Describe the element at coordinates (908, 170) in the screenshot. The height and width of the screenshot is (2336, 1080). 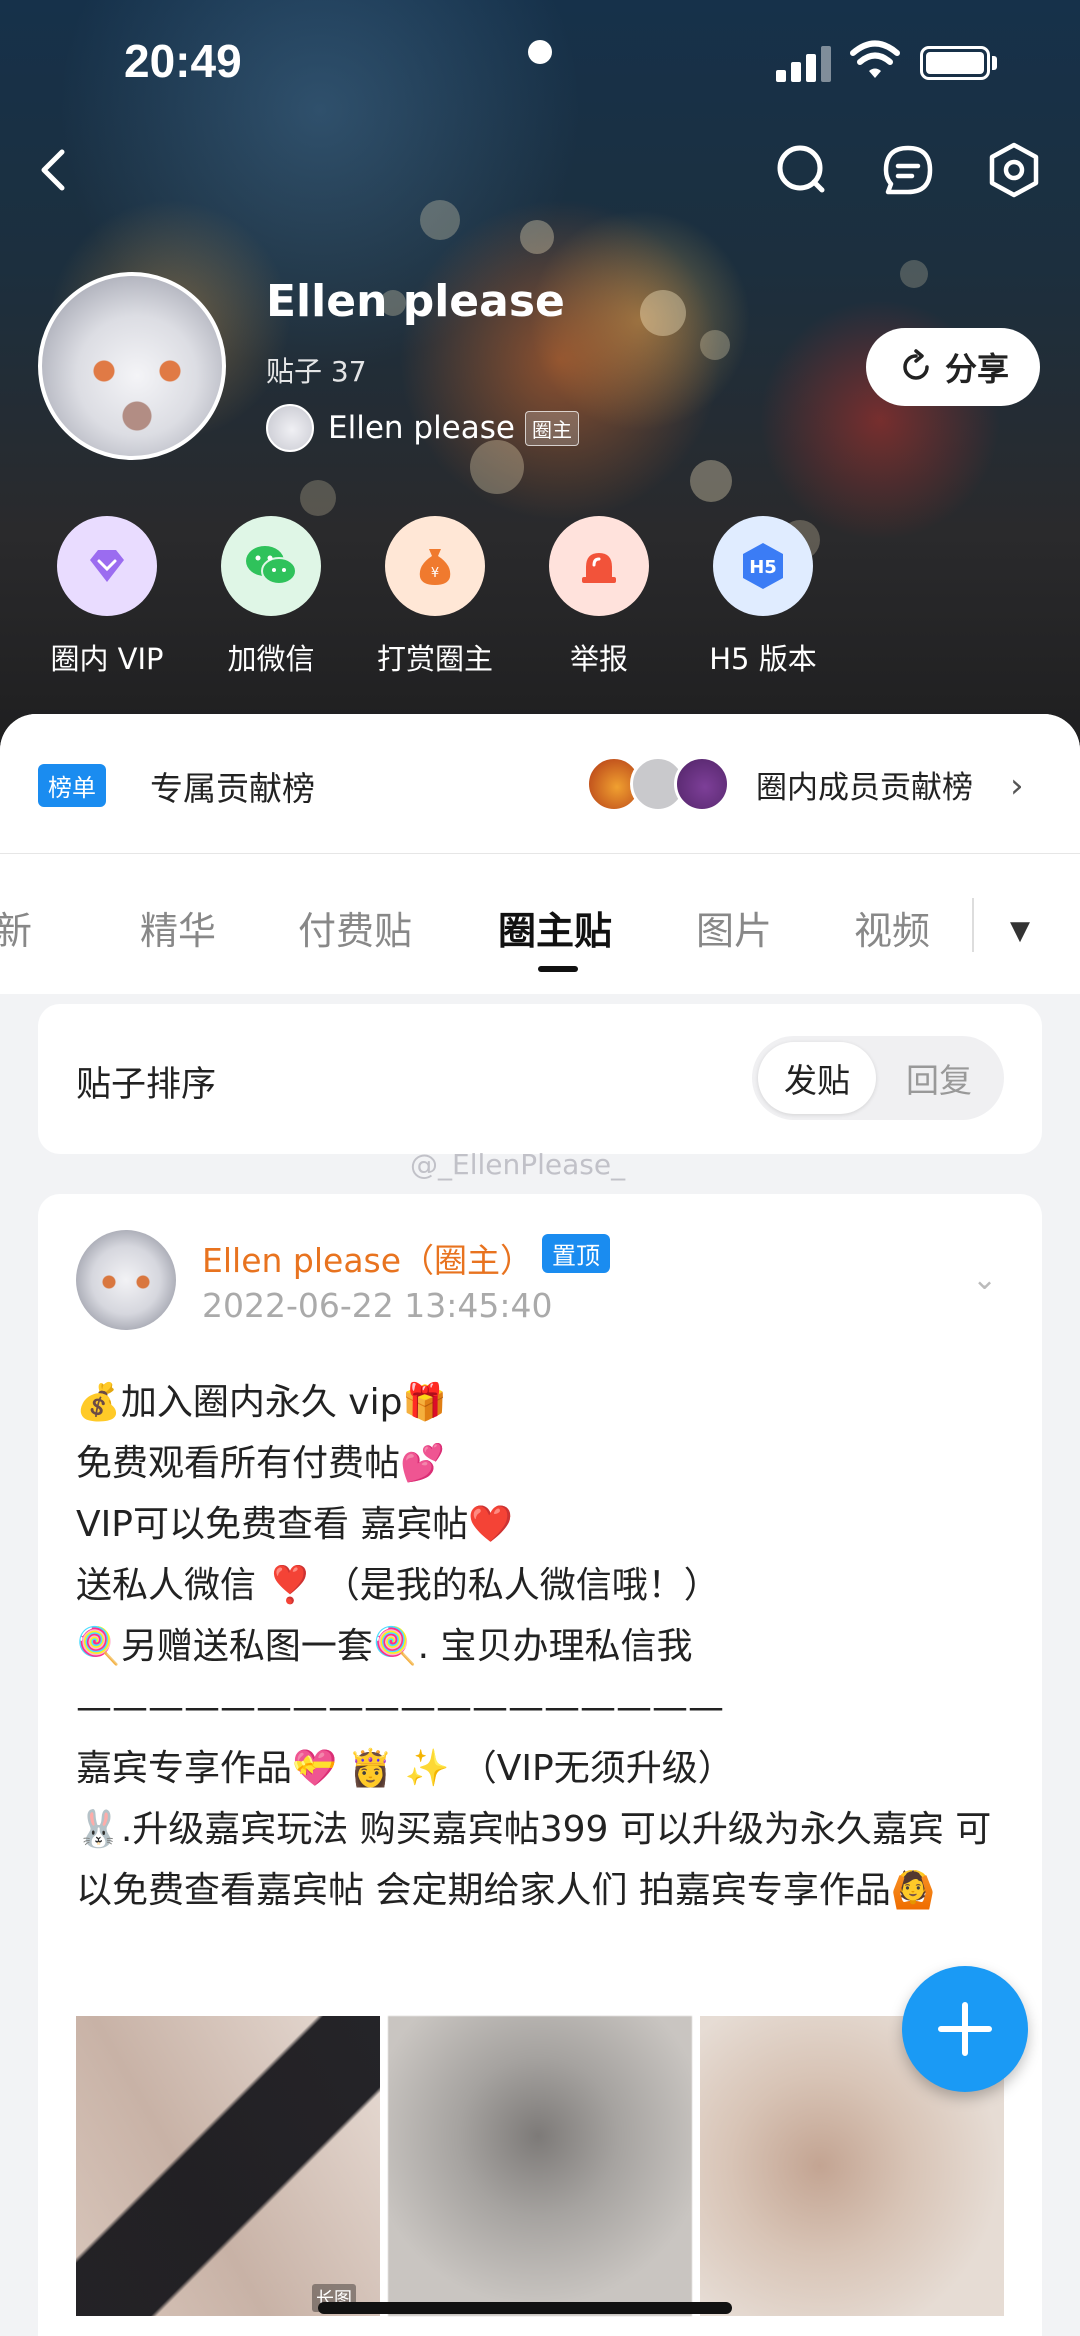
I see `message-icon` at that location.